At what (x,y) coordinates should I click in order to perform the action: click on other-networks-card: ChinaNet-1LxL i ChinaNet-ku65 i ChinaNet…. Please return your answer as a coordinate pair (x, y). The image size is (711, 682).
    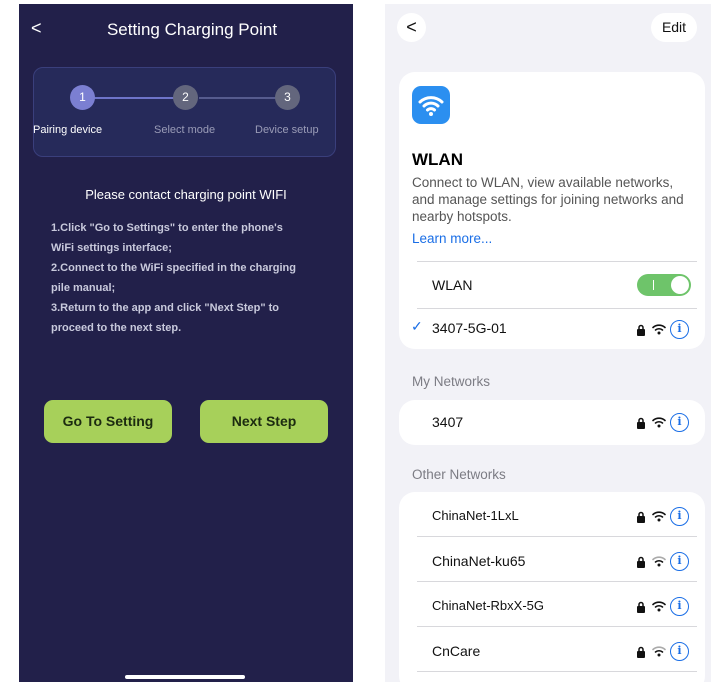
    Looking at the image, I should click on (552, 587).